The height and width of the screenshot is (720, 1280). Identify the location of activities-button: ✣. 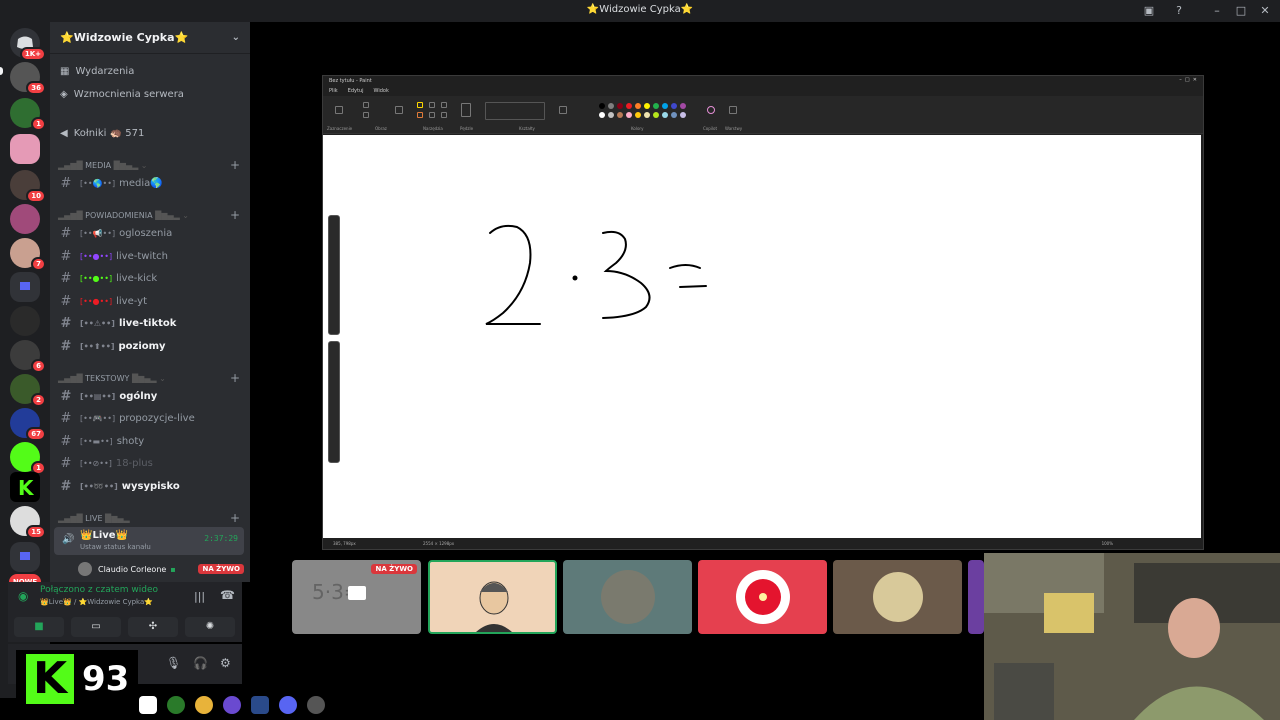
(153, 627).